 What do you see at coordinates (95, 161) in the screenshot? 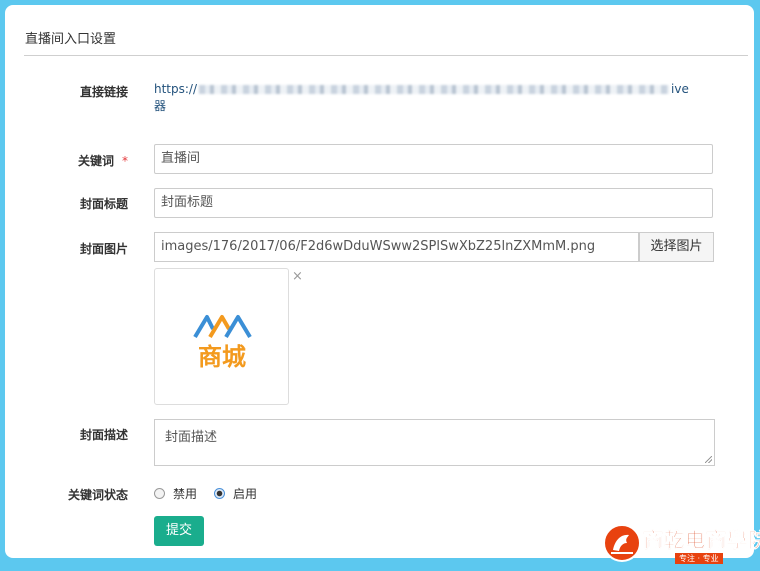
I see `keyword-label-text: 关键词` at bounding box center [95, 161].